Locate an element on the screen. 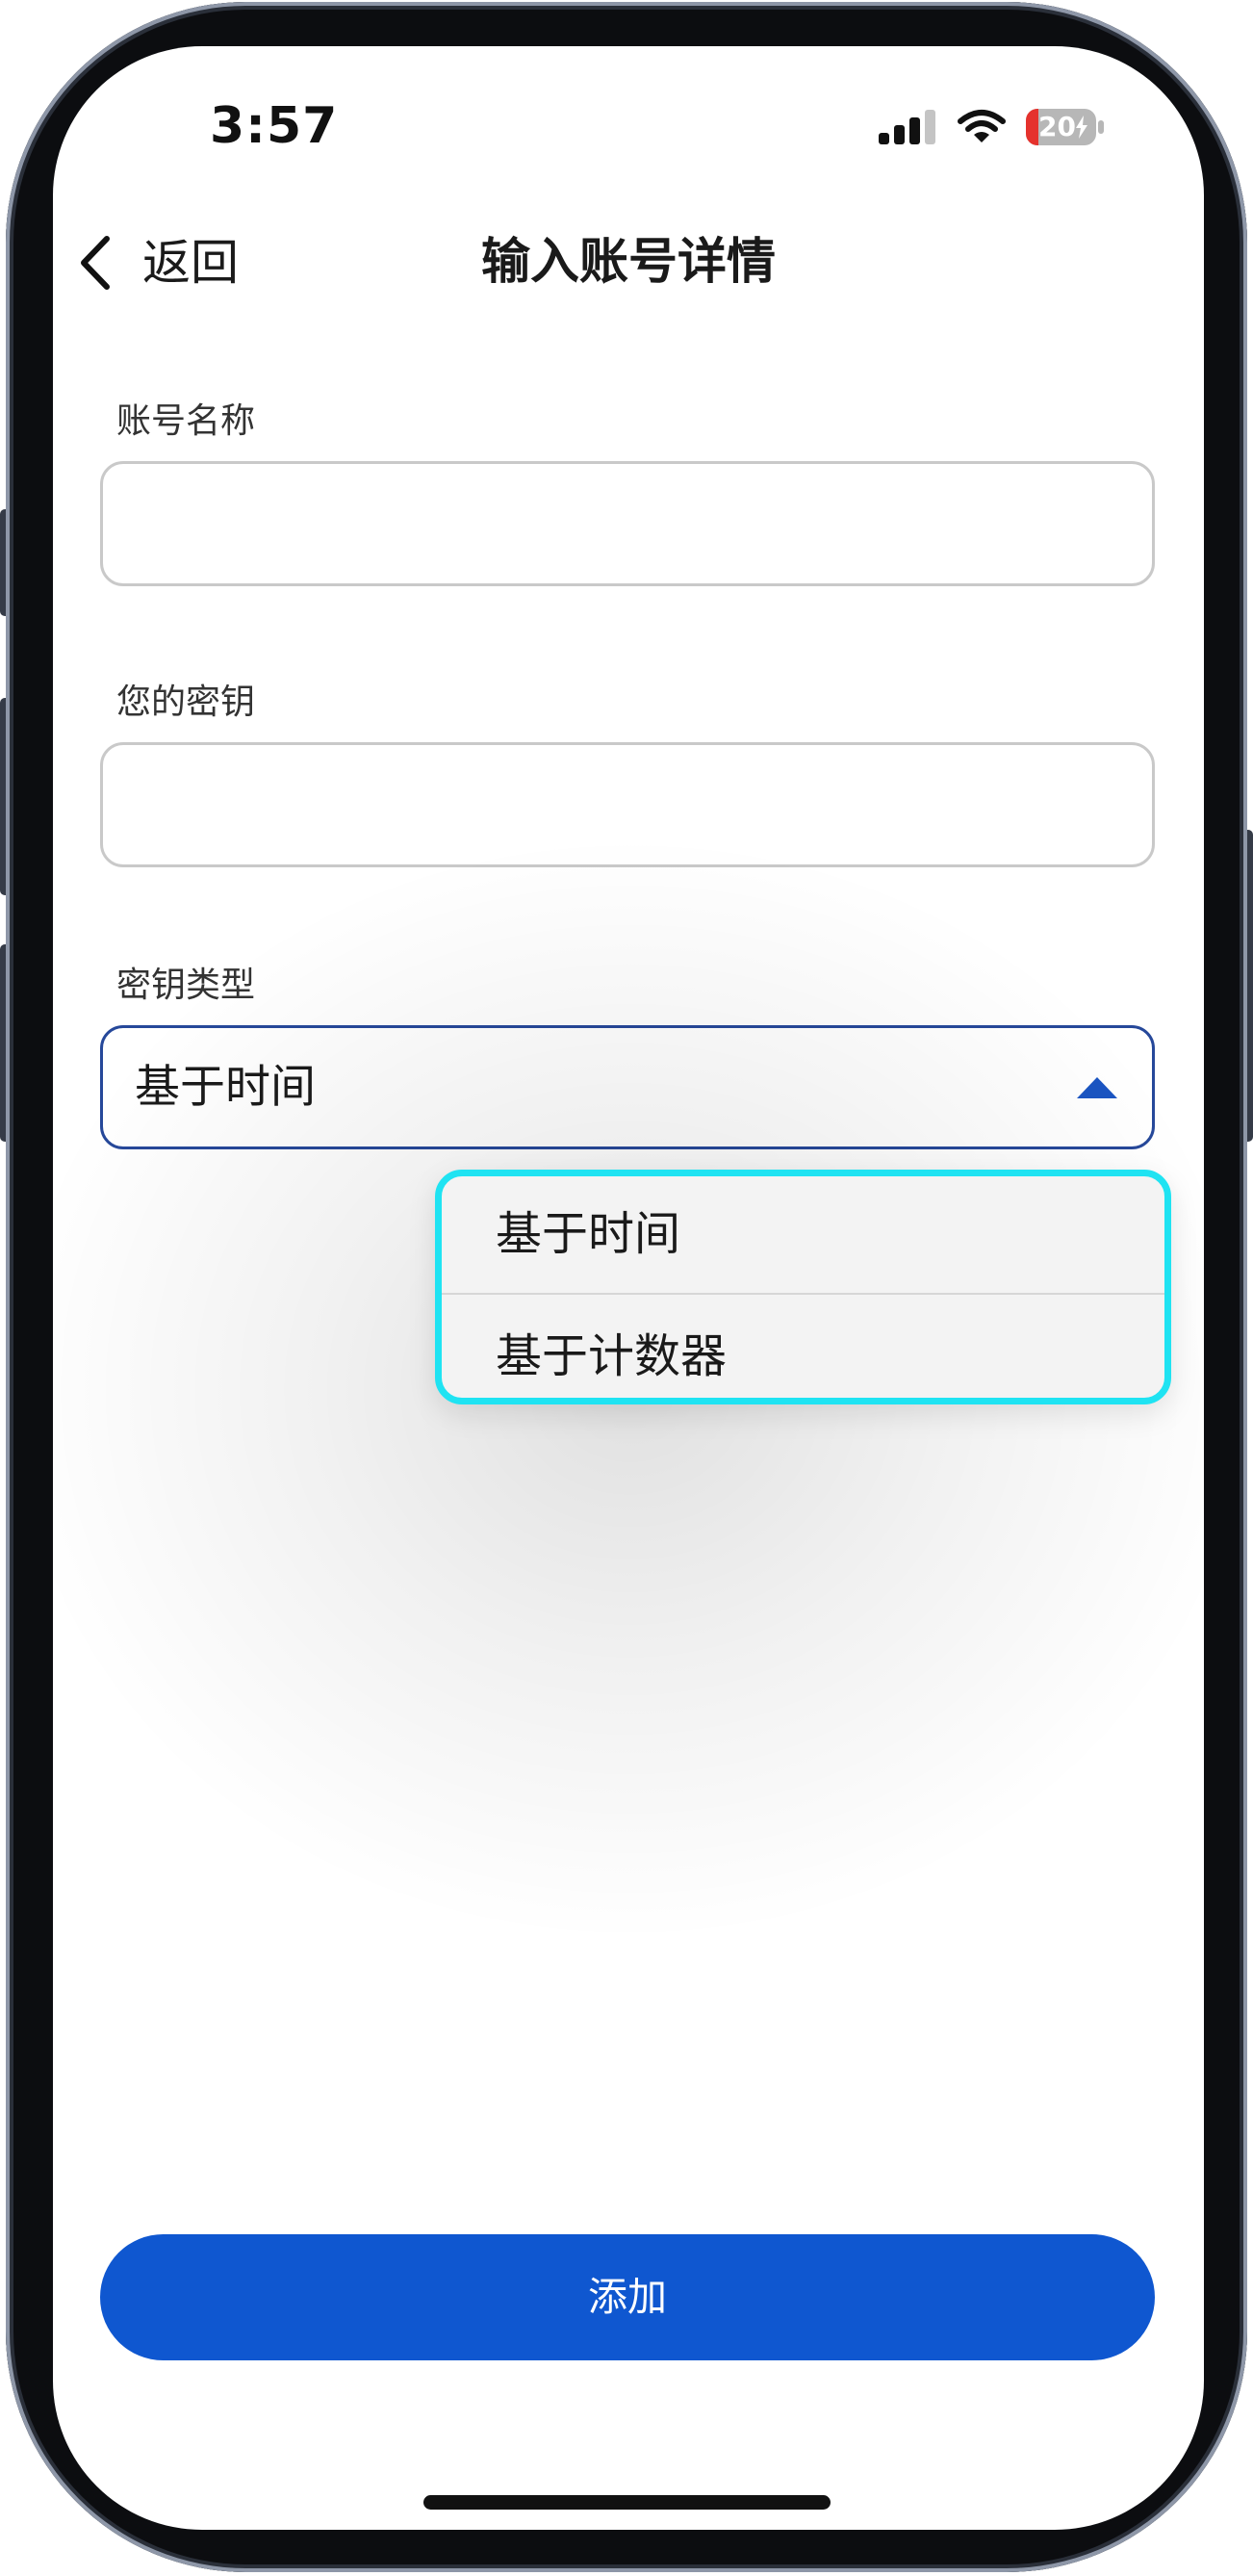 The width and height of the screenshot is (1253, 2576). secret-key-label: 您的密钥 is located at coordinates (186, 703).